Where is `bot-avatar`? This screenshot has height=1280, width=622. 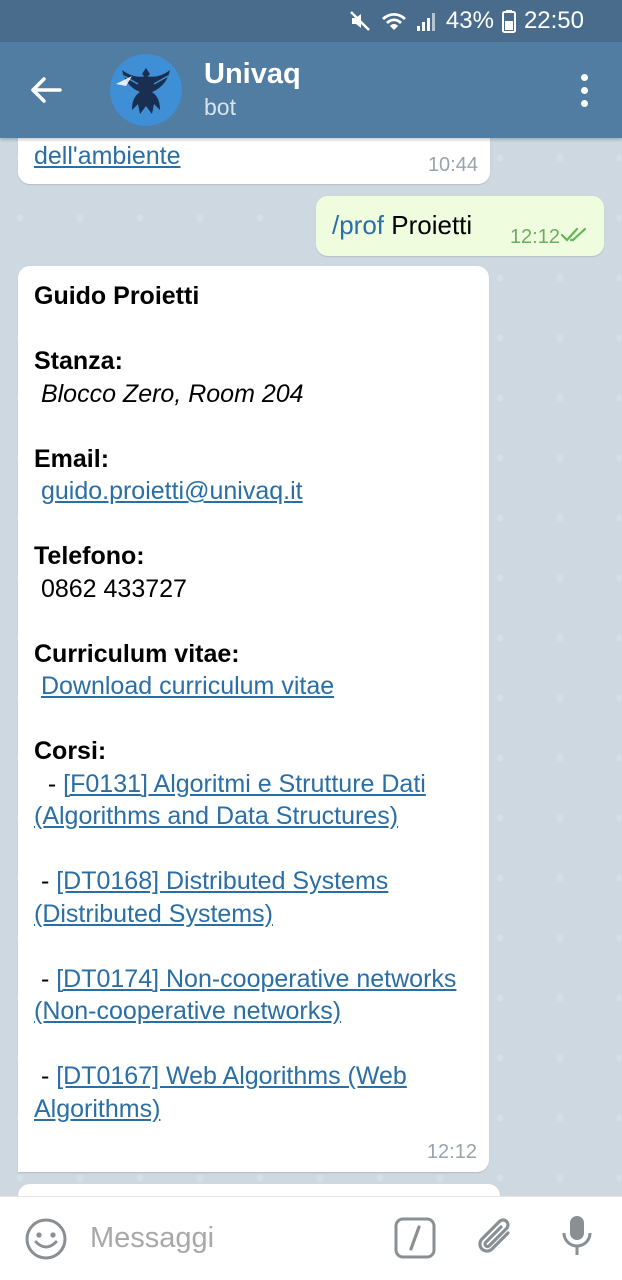
bot-avatar is located at coordinates (146, 90).